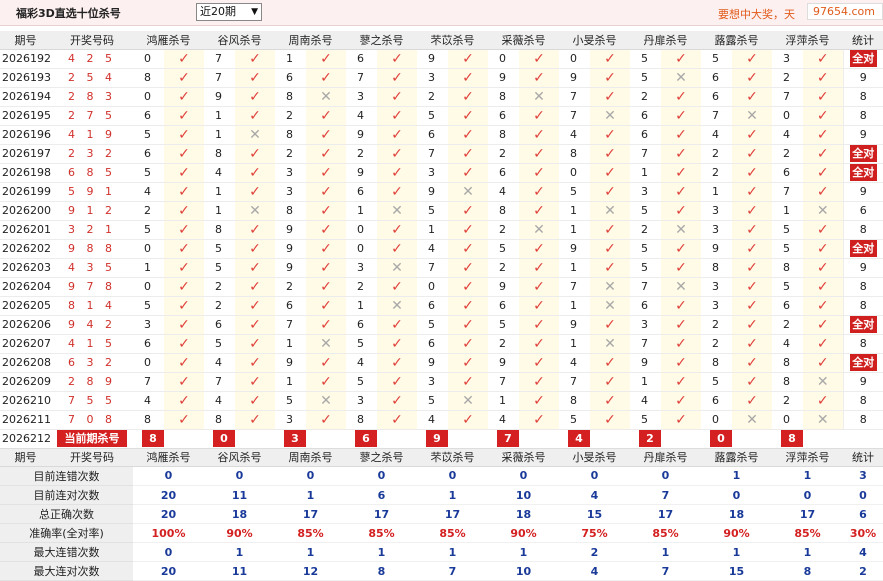  What do you see at coordinates (594, 552) in the screenshot?
I see `summary-value: 2` at bounding box center [594, 552].